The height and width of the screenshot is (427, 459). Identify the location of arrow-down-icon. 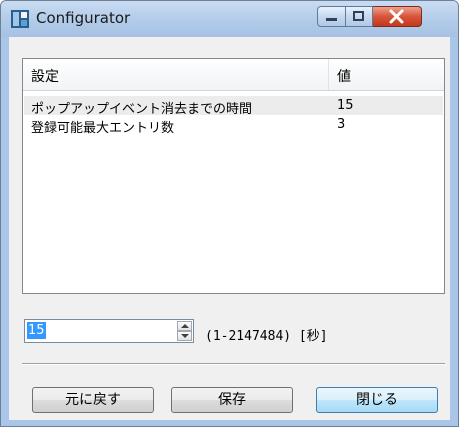
(185, 336).